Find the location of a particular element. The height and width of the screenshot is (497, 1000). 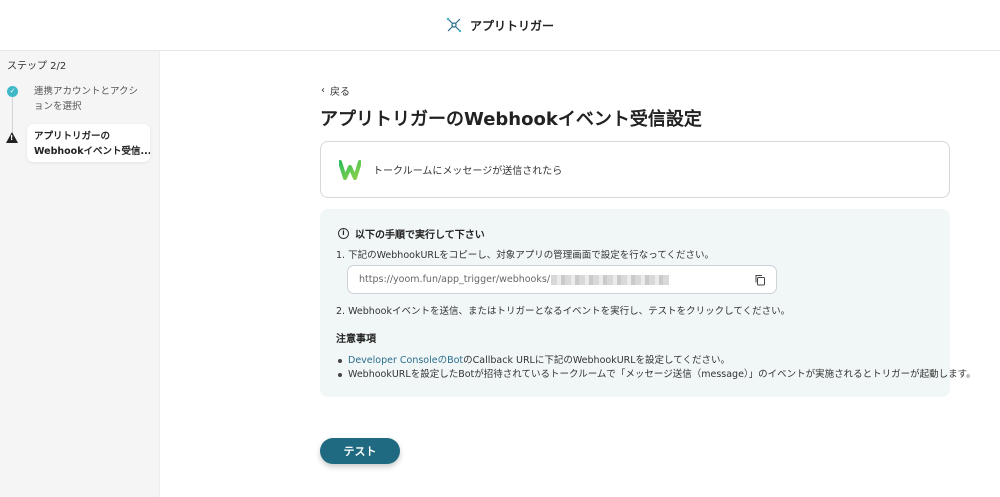

webhook-url-text: https://yoom.fun/app_trigger/webhooks/ is located at coordinates (455, 279).